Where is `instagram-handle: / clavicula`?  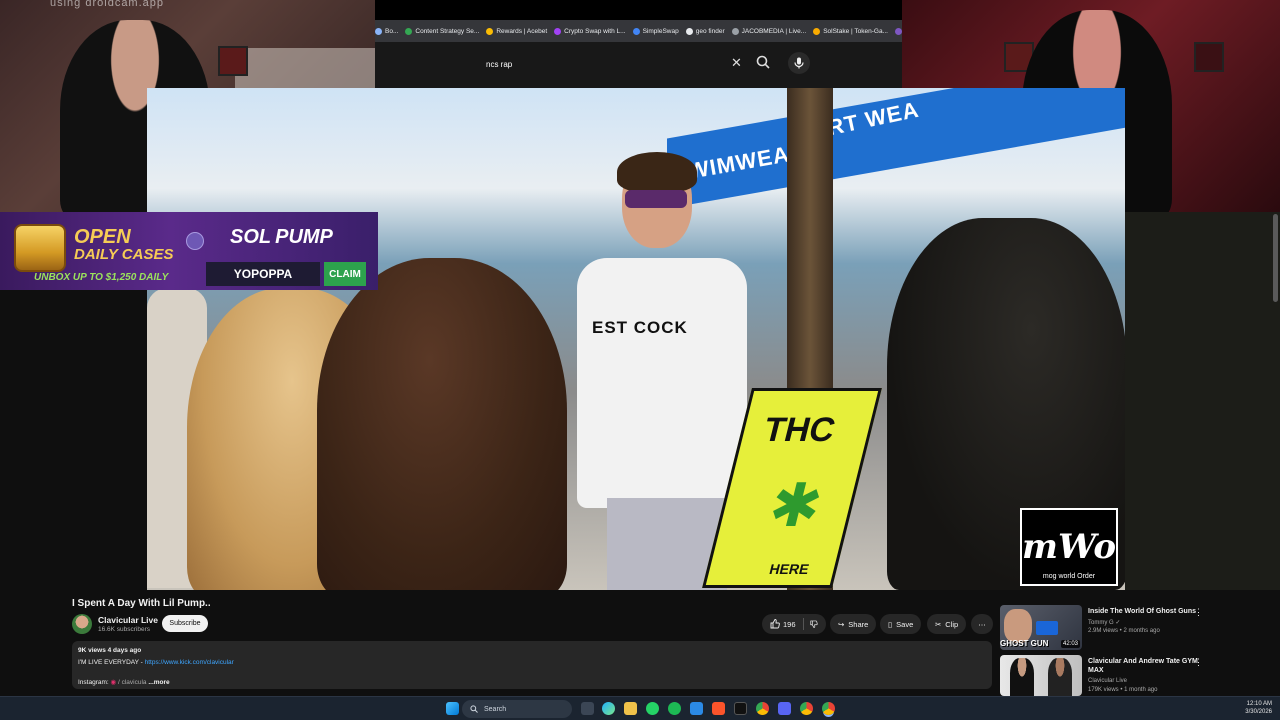 instagram-handle: / clavicula is located at coordinates (132, 682).